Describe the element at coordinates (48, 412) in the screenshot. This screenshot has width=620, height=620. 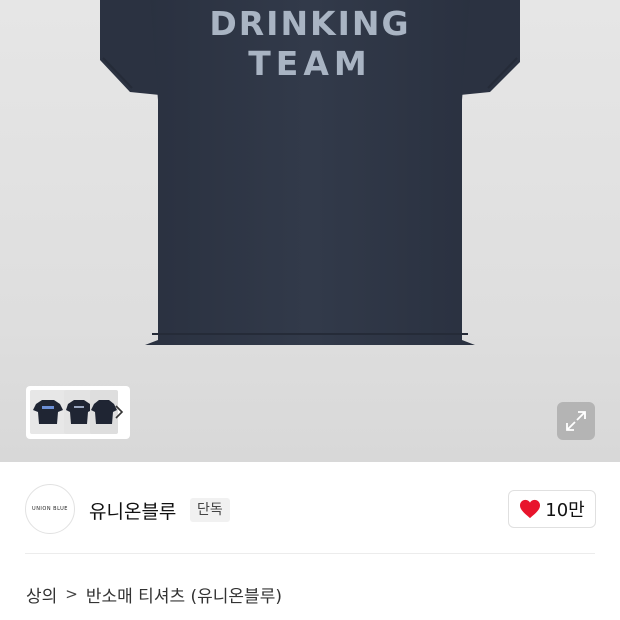
I see `thumbnail-front` at that location.